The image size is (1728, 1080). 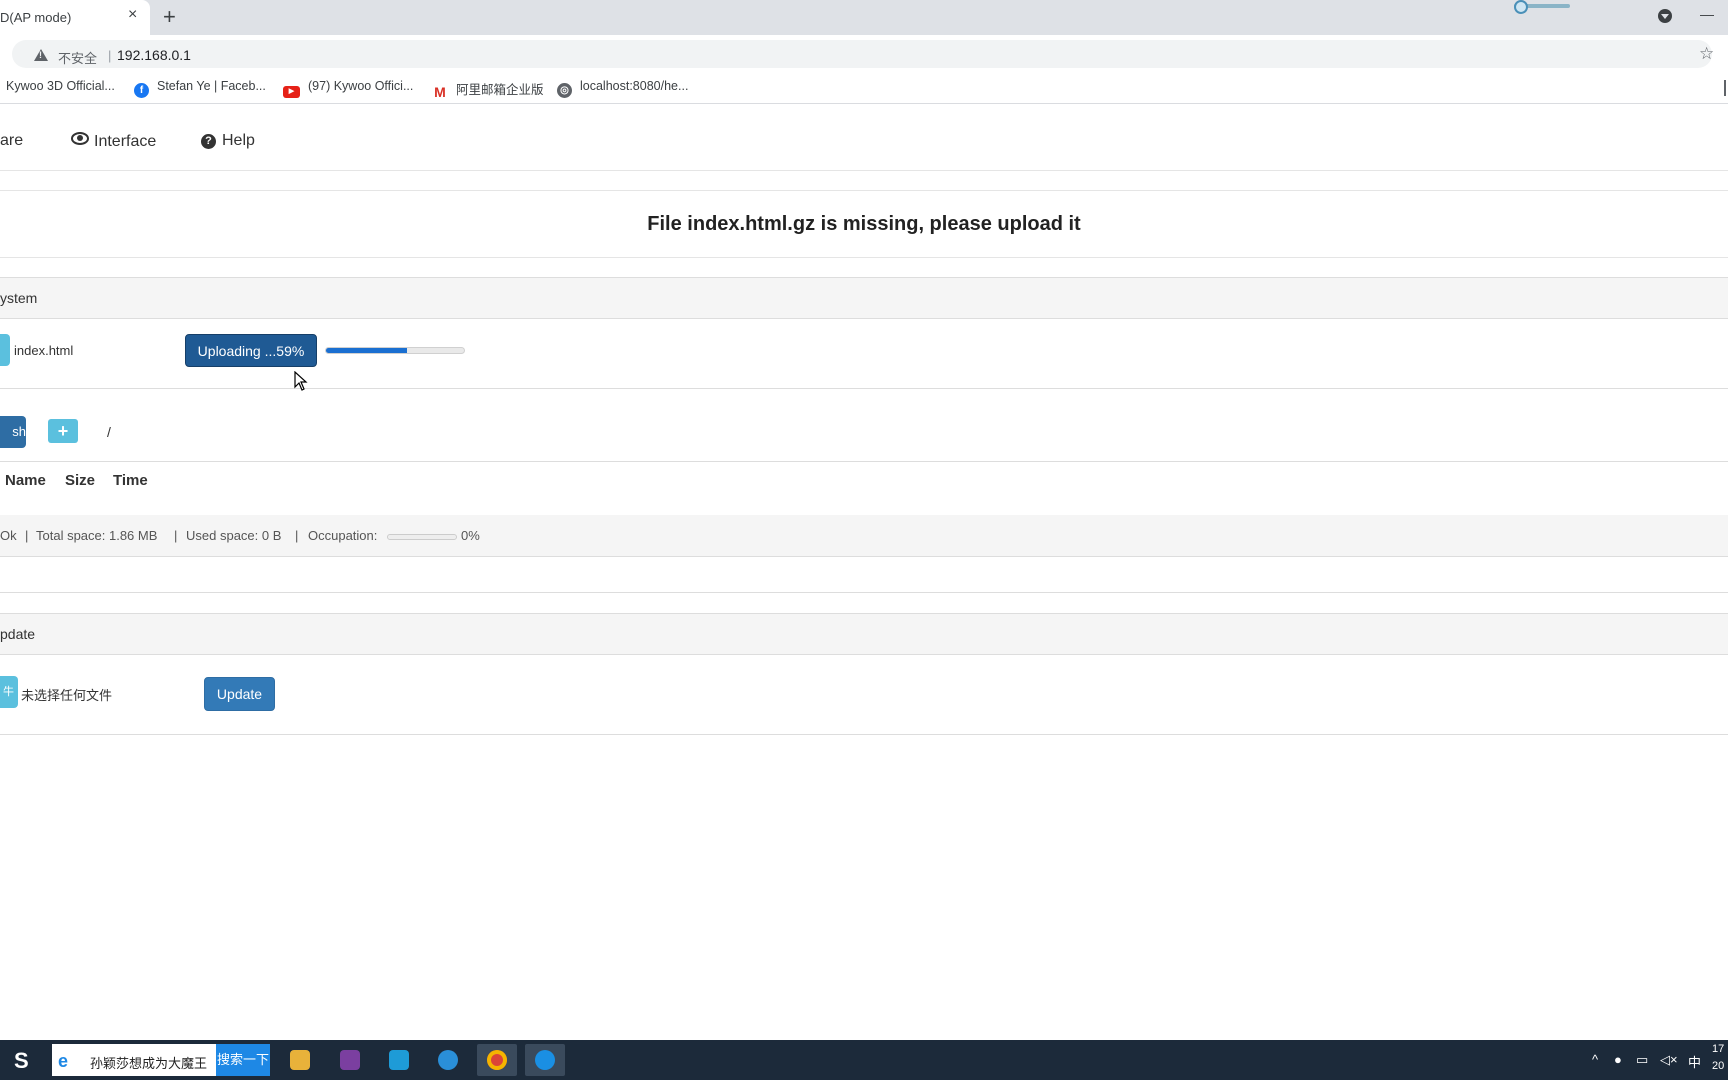 What do you see at coordinates (291, 92) in the screenshot?
I see `youtube-icon: ▶` at bounding box center [291, 92].